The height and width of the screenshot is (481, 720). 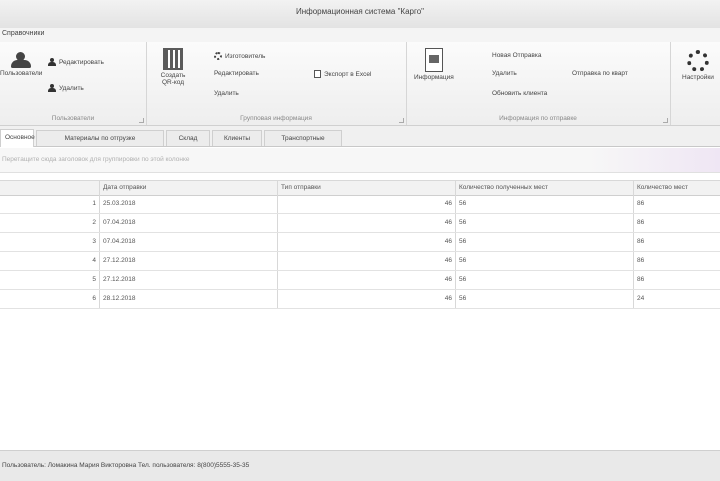 What do you see at coordinates (50, 242) in the screenshot?
I see `row-number-cell: 3` at bounding box center [50, 242].